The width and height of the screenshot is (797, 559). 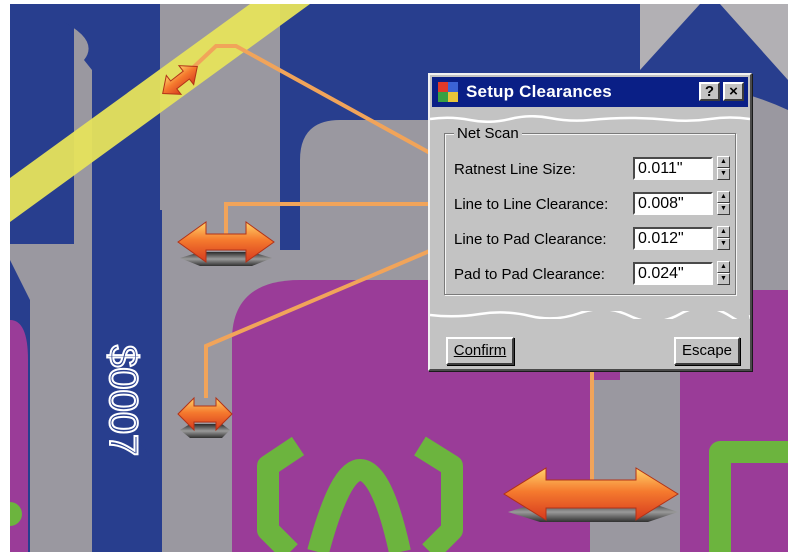 I want to click on dialog-titlebar: Setup Clearances ? ×, so click(x=590, y=92).